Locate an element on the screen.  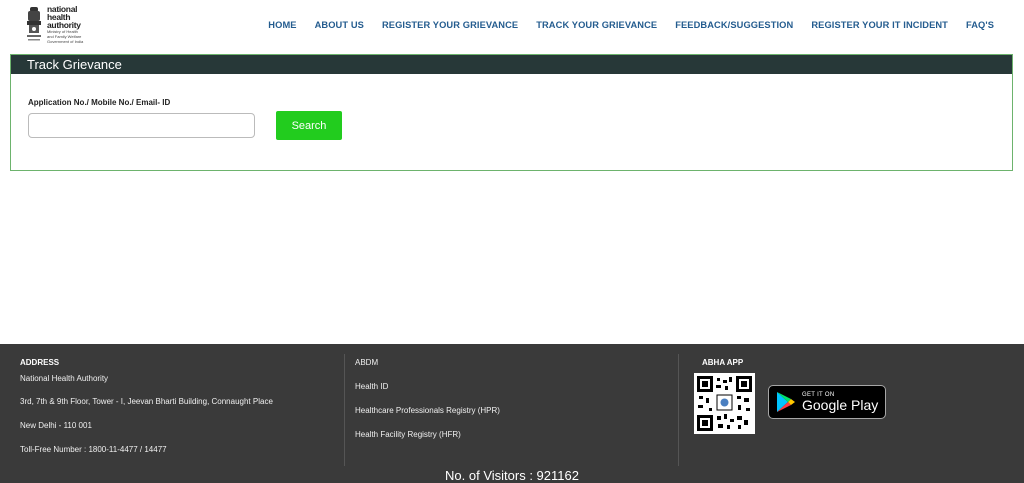
nav-register-it-incident: REGISTER YOUR IT INCIDENT is located at coordinates (879, 25).